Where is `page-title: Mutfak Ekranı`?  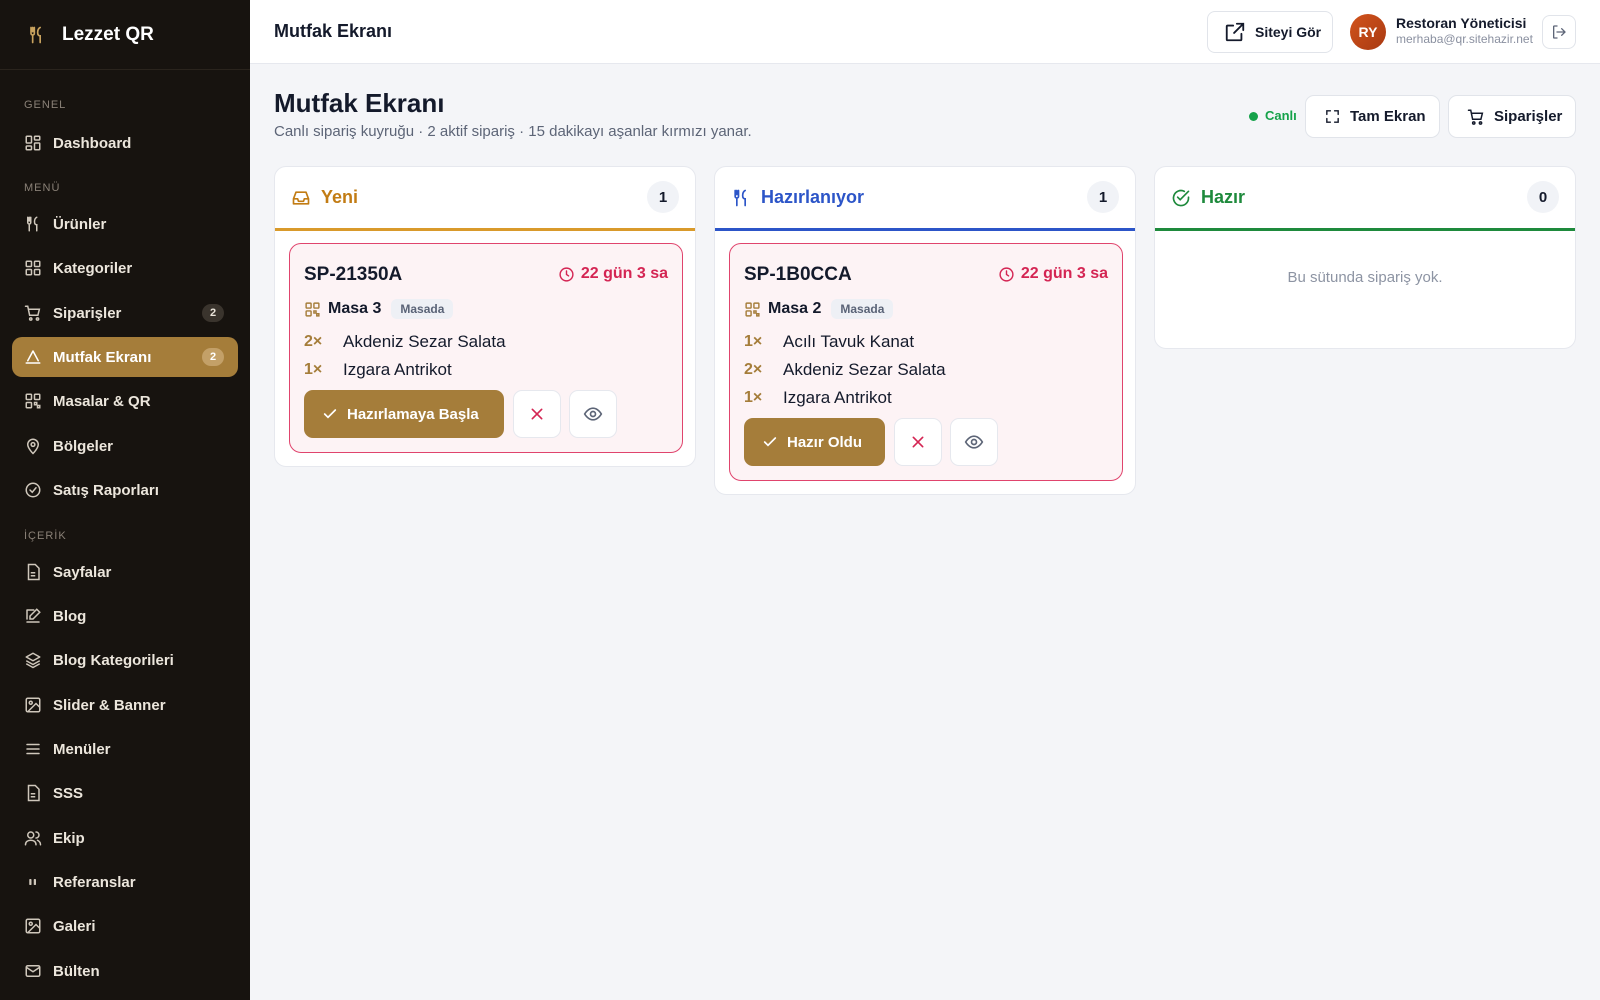
page-title: Mutfak Ekranı is located at coordinates (359, 103).